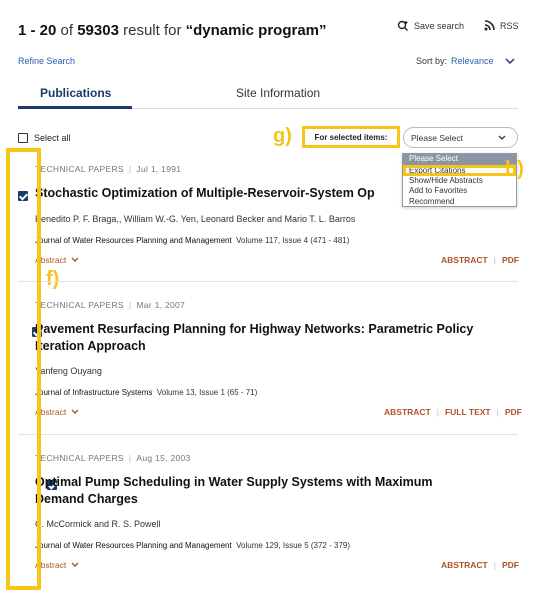  I want to click on result-meta: TECHNICAL PAPERS | Jul 1, 1991, so click(108, 169).